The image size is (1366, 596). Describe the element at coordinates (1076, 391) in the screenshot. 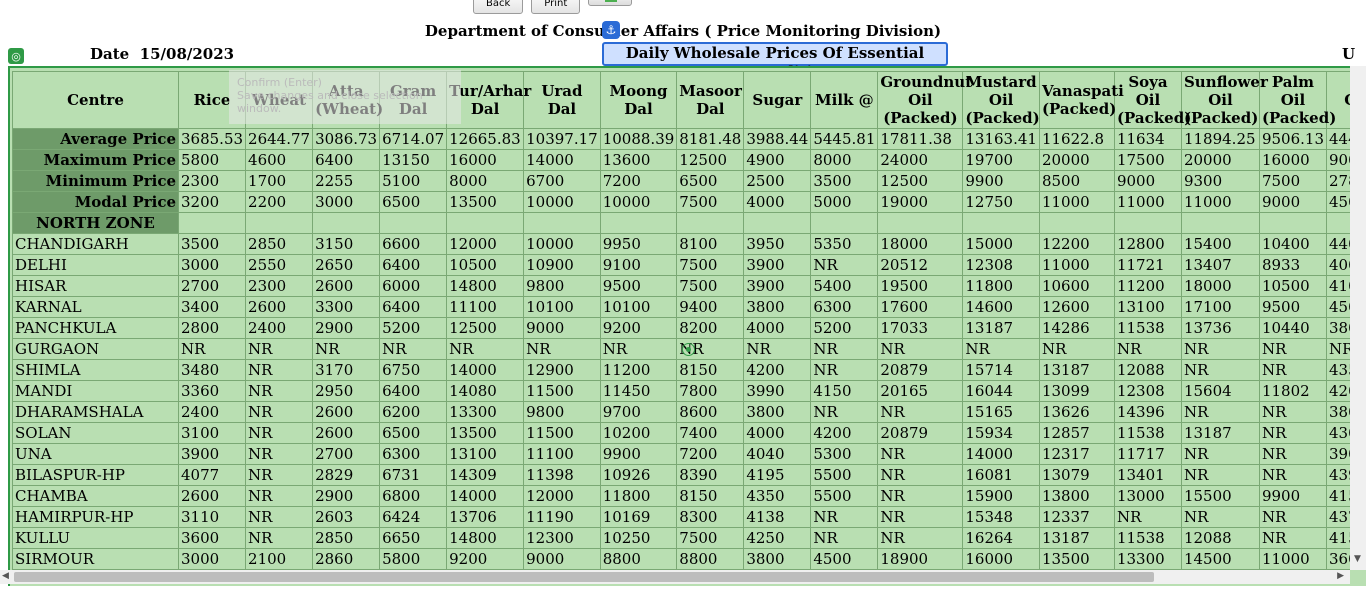

I see `price-cell: 13099` at that location.